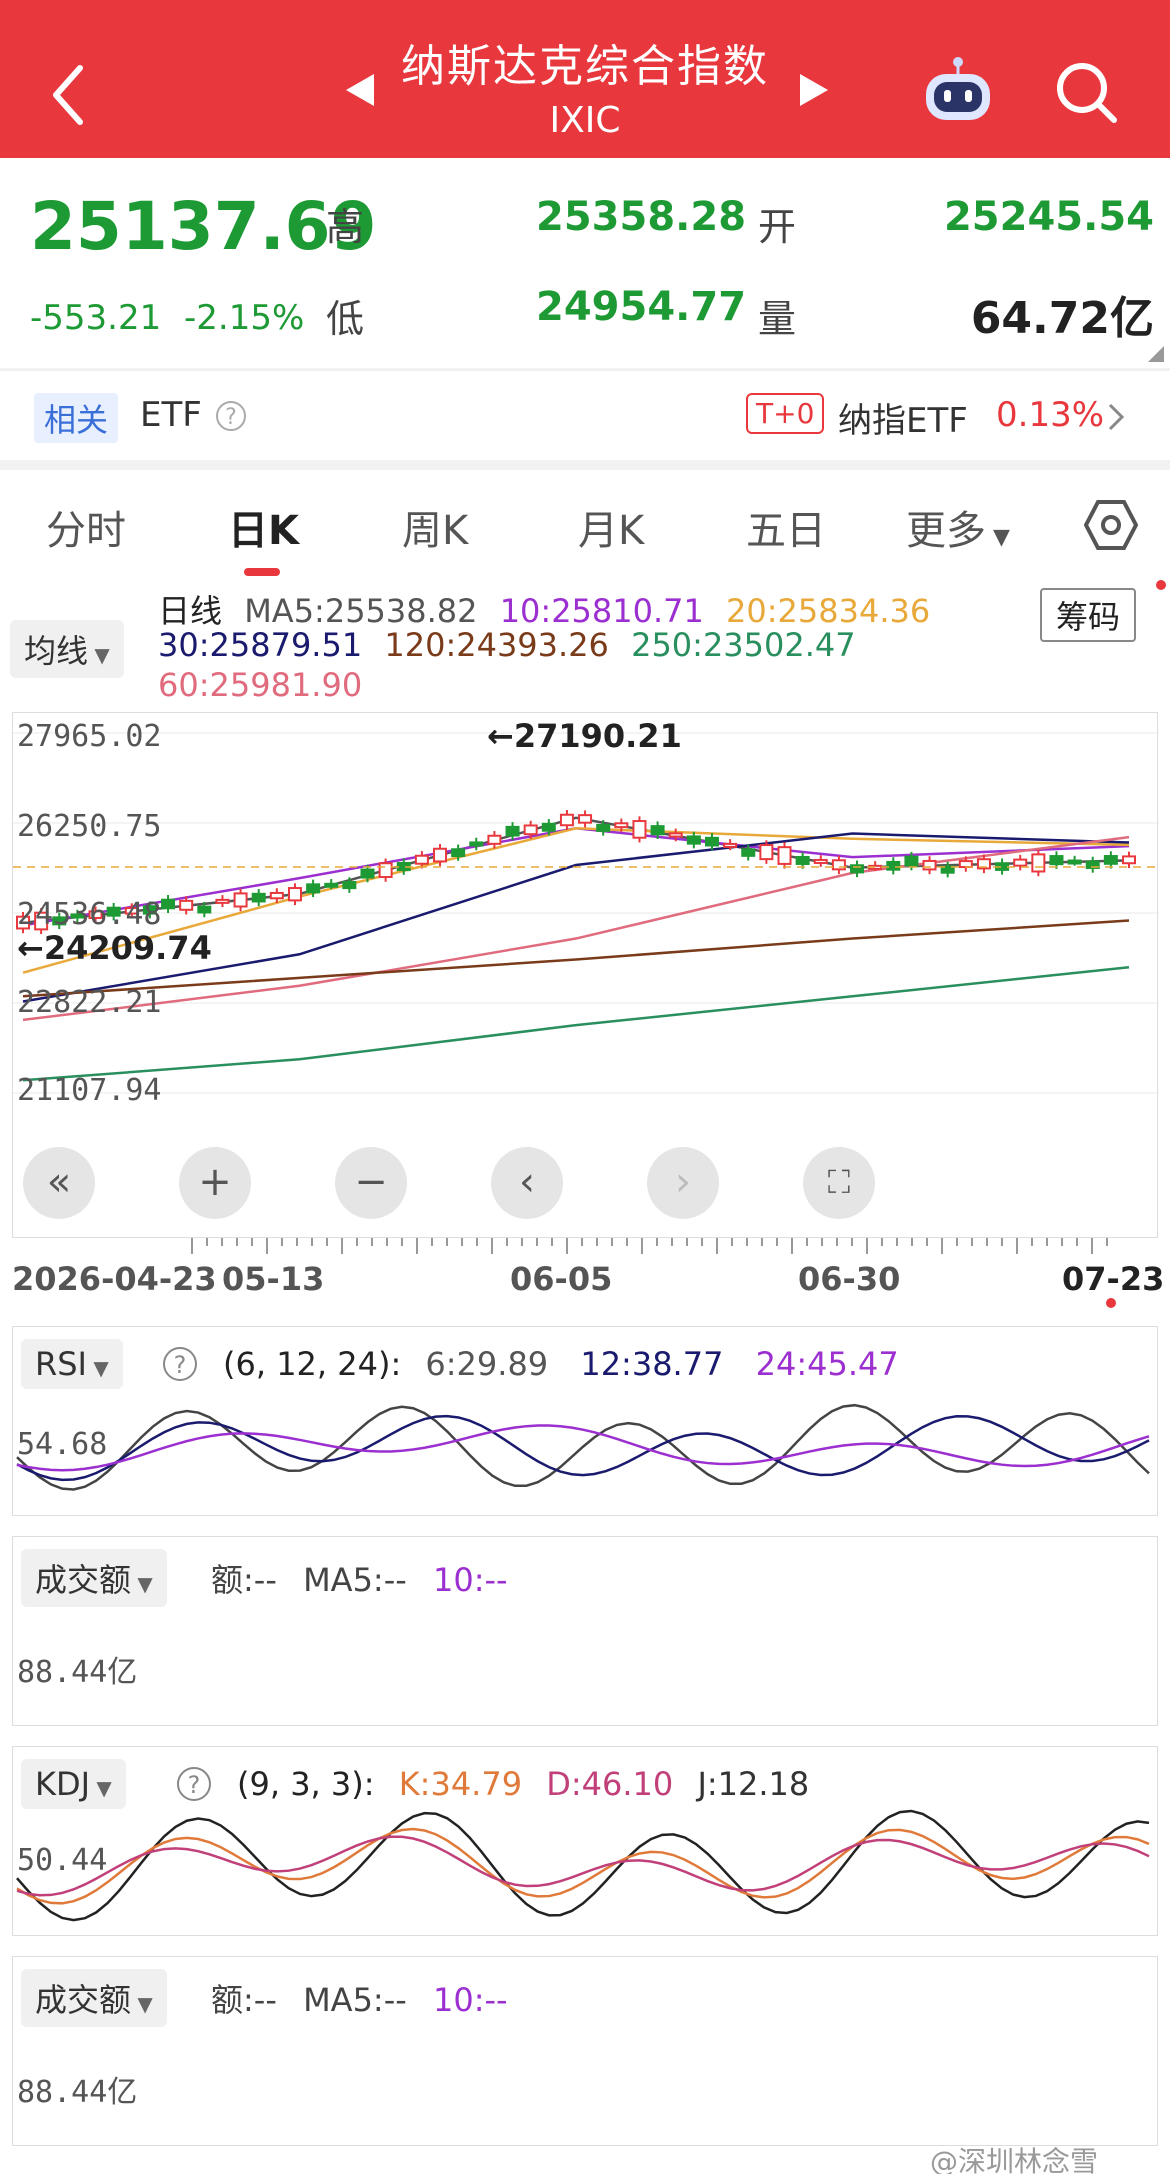 The image size is (1170, 2174). What do you see at coordinates (839, 1183) in the screenshot?
I see `fullscreen-button: ⛶` at bounding box center [839, 1183].